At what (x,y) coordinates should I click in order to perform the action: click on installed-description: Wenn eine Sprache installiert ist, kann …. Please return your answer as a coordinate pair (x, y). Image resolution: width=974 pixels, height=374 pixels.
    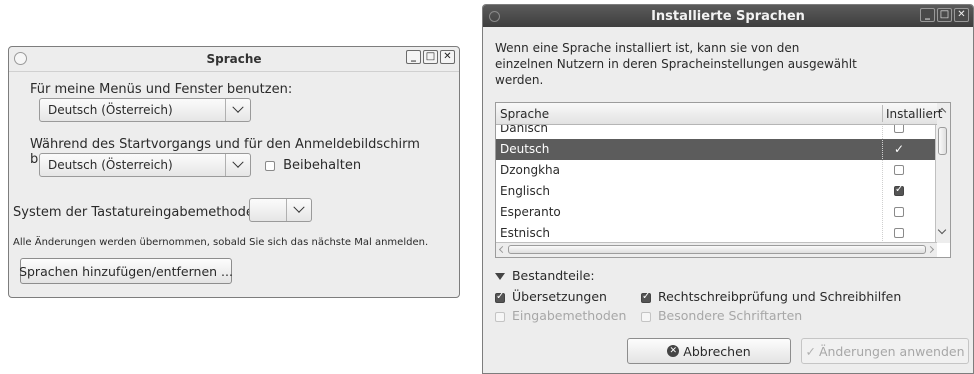
    Looking at the image, I should click on (676, 64).